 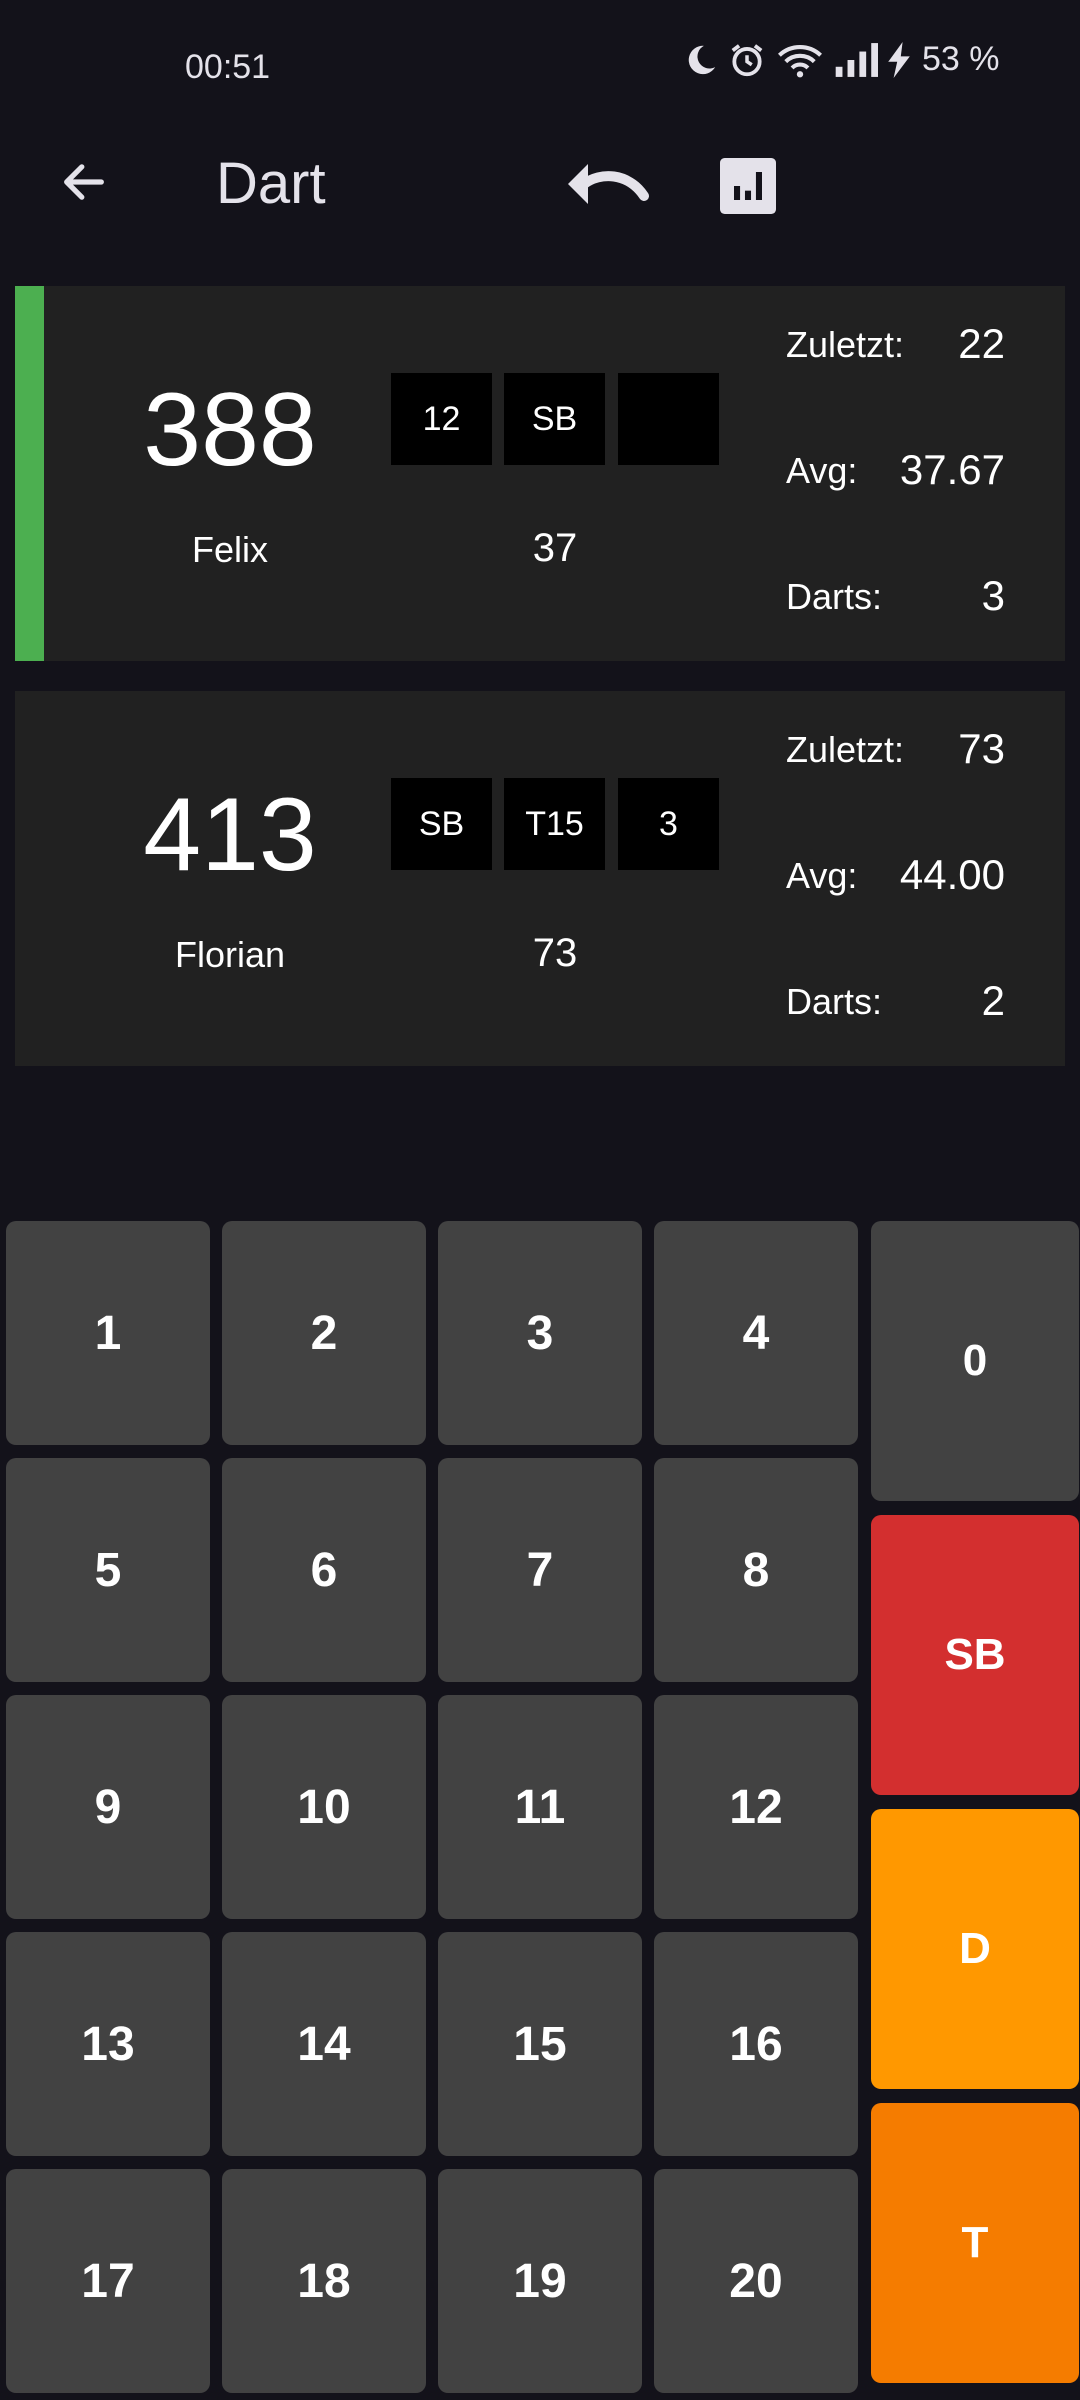 I want to click on throw-2: SB, so click(x=554, y=419).